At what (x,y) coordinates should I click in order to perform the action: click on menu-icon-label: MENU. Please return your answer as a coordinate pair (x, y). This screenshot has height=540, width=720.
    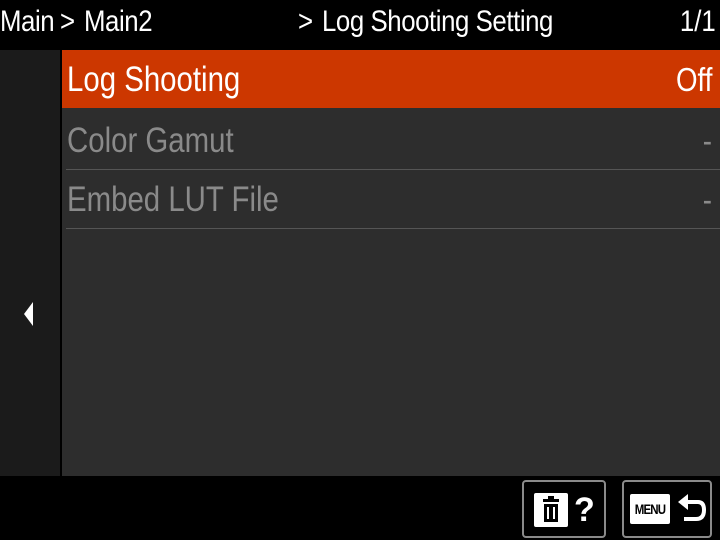
    Looking at the image, I should click on (650, 509).